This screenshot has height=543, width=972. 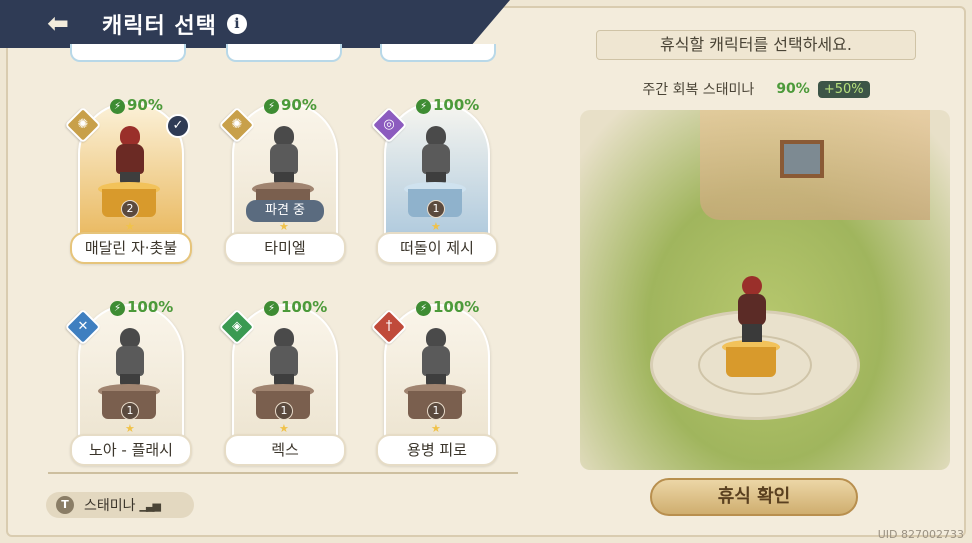 What do you see at coordinates (236, 24) in the screenshot?
I see `info-icon: i` at bounding box center [236, 24].